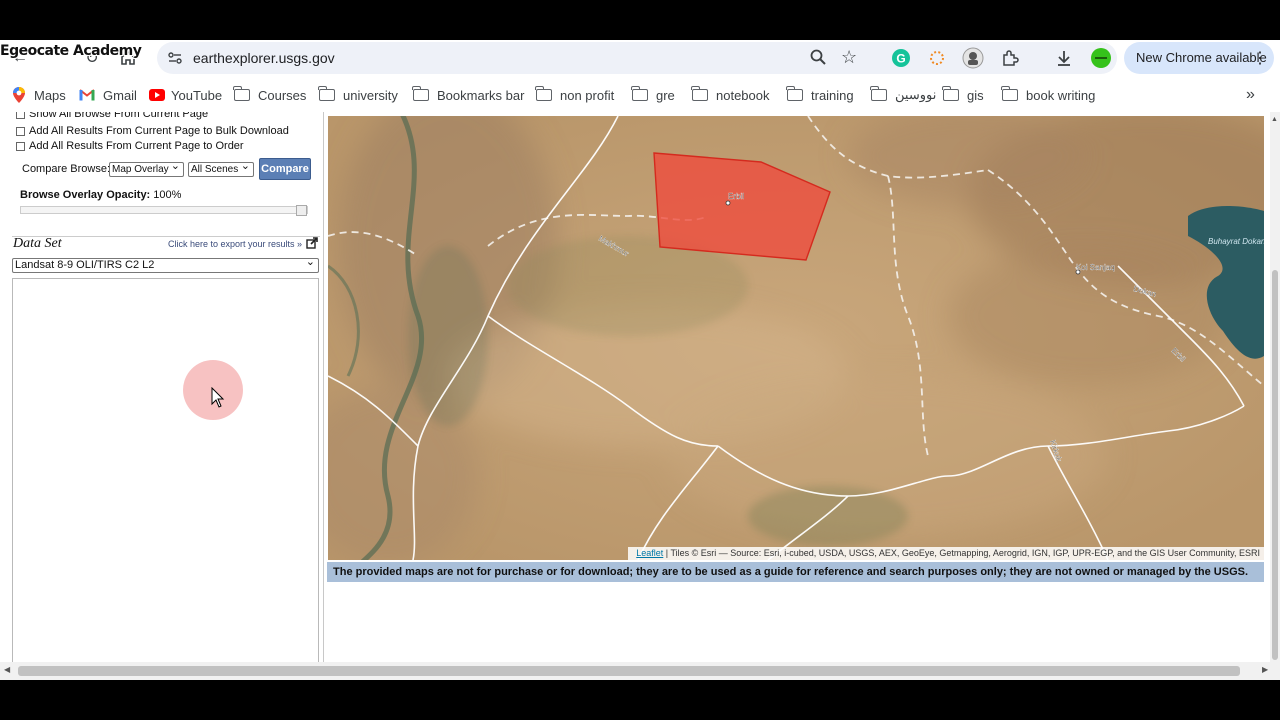 Image resolution: width=1280 pixels, height=720 pixels. I want to click on download-icon, so click(1064, 58).